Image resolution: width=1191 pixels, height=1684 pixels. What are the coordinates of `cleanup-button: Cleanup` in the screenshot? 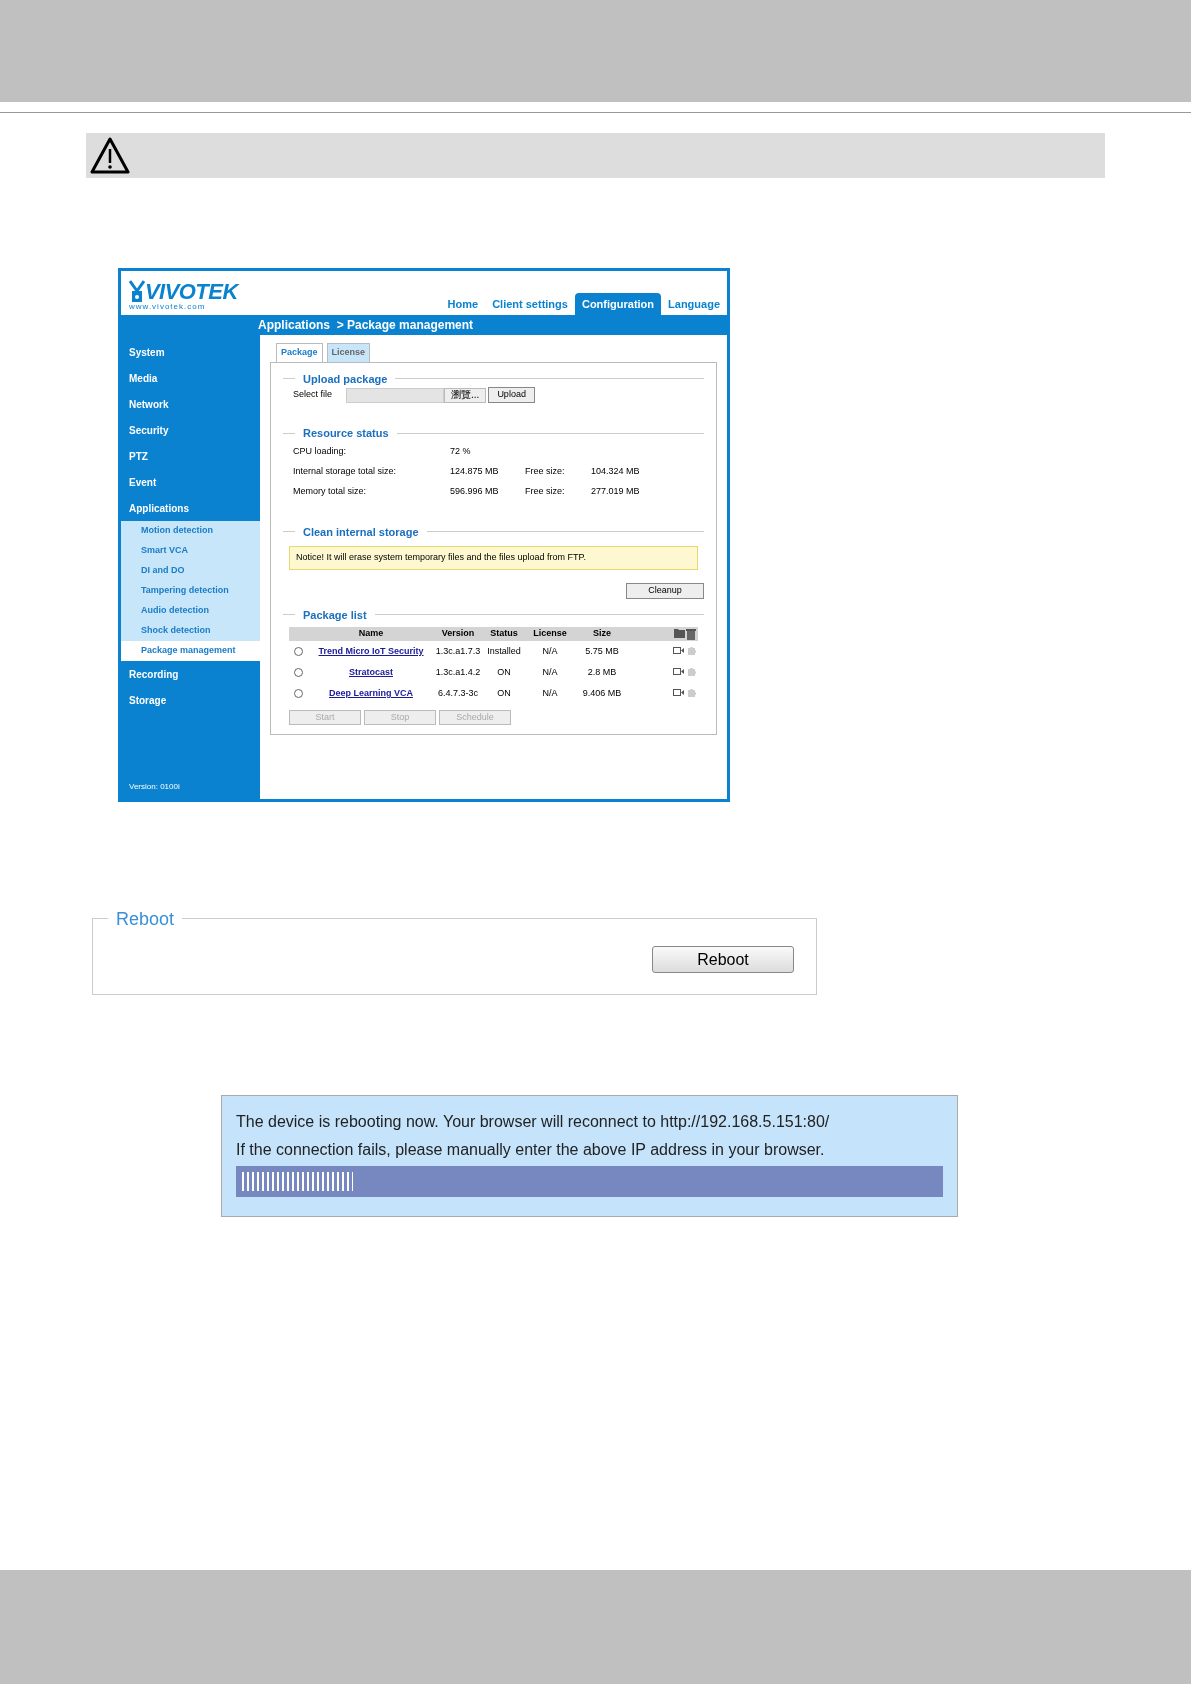 It's located at (665, 590).